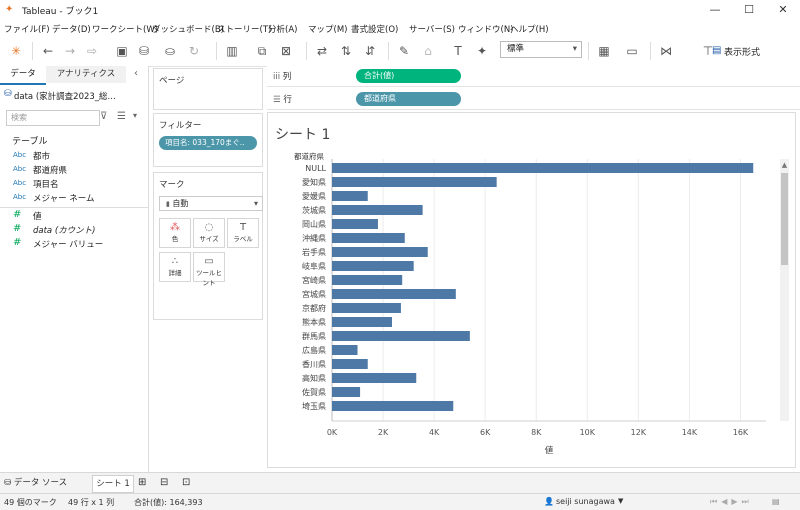 This screenshot has width=800, height=510. I want to click on share-icon: ⋈, so click(666, 51).